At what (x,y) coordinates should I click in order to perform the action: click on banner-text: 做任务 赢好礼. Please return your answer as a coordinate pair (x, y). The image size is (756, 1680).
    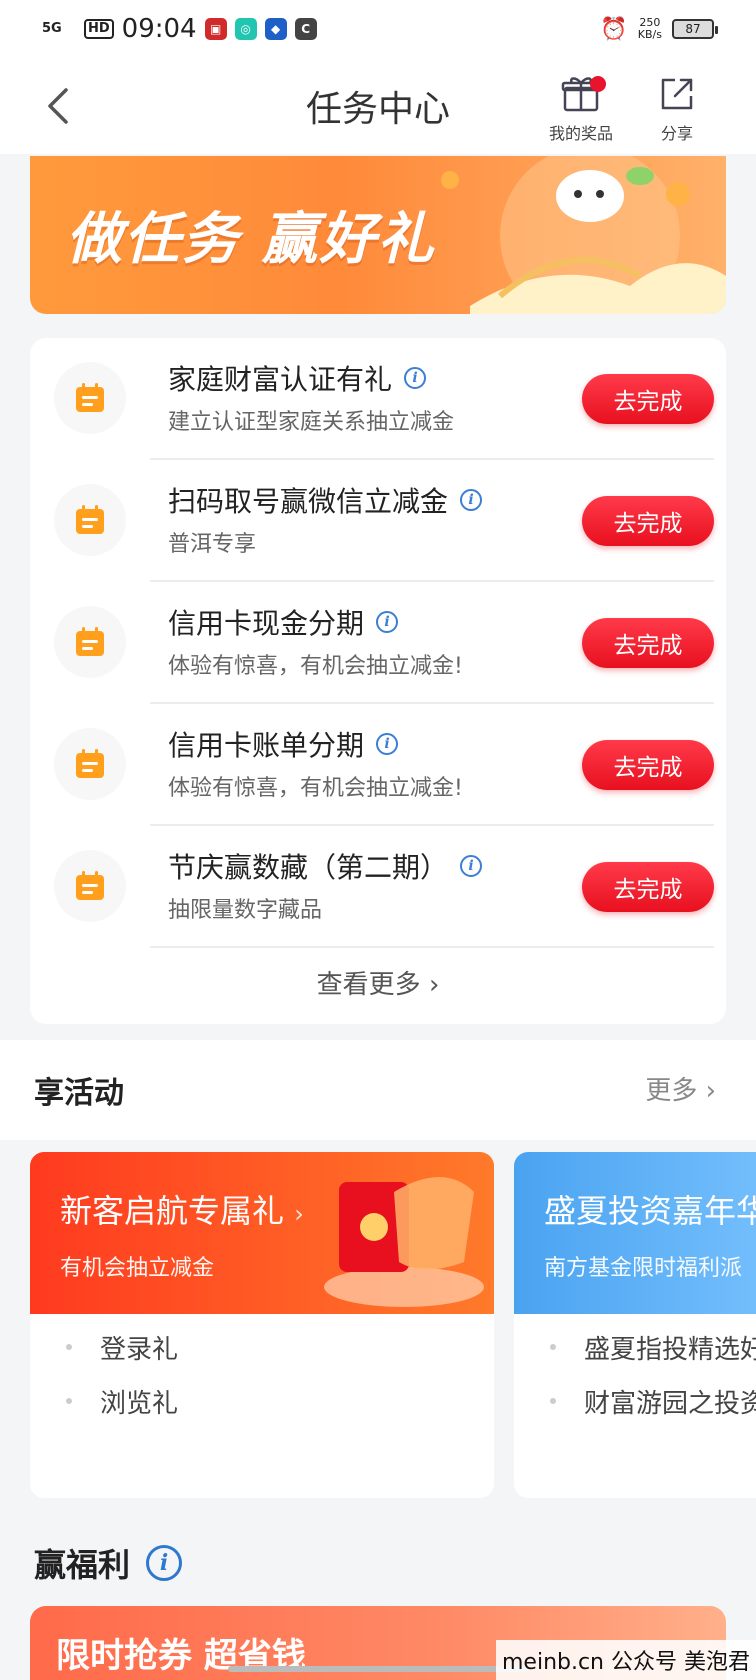
    Looking at the image, I should click on (251, 239).